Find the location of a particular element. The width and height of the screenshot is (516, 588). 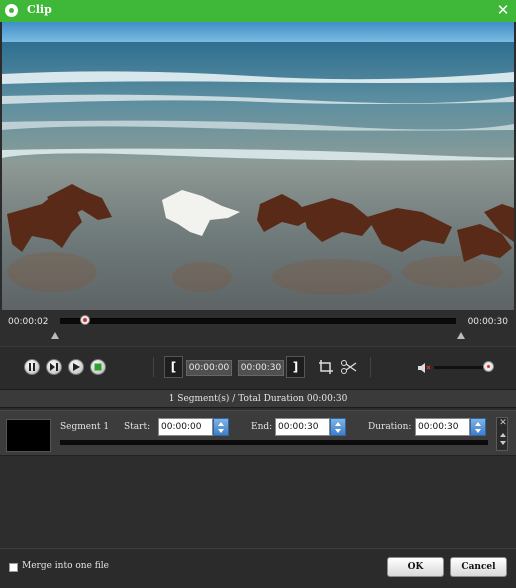

timeline: 00:00:02 00:00:30 is located at coordinates (258, 328).